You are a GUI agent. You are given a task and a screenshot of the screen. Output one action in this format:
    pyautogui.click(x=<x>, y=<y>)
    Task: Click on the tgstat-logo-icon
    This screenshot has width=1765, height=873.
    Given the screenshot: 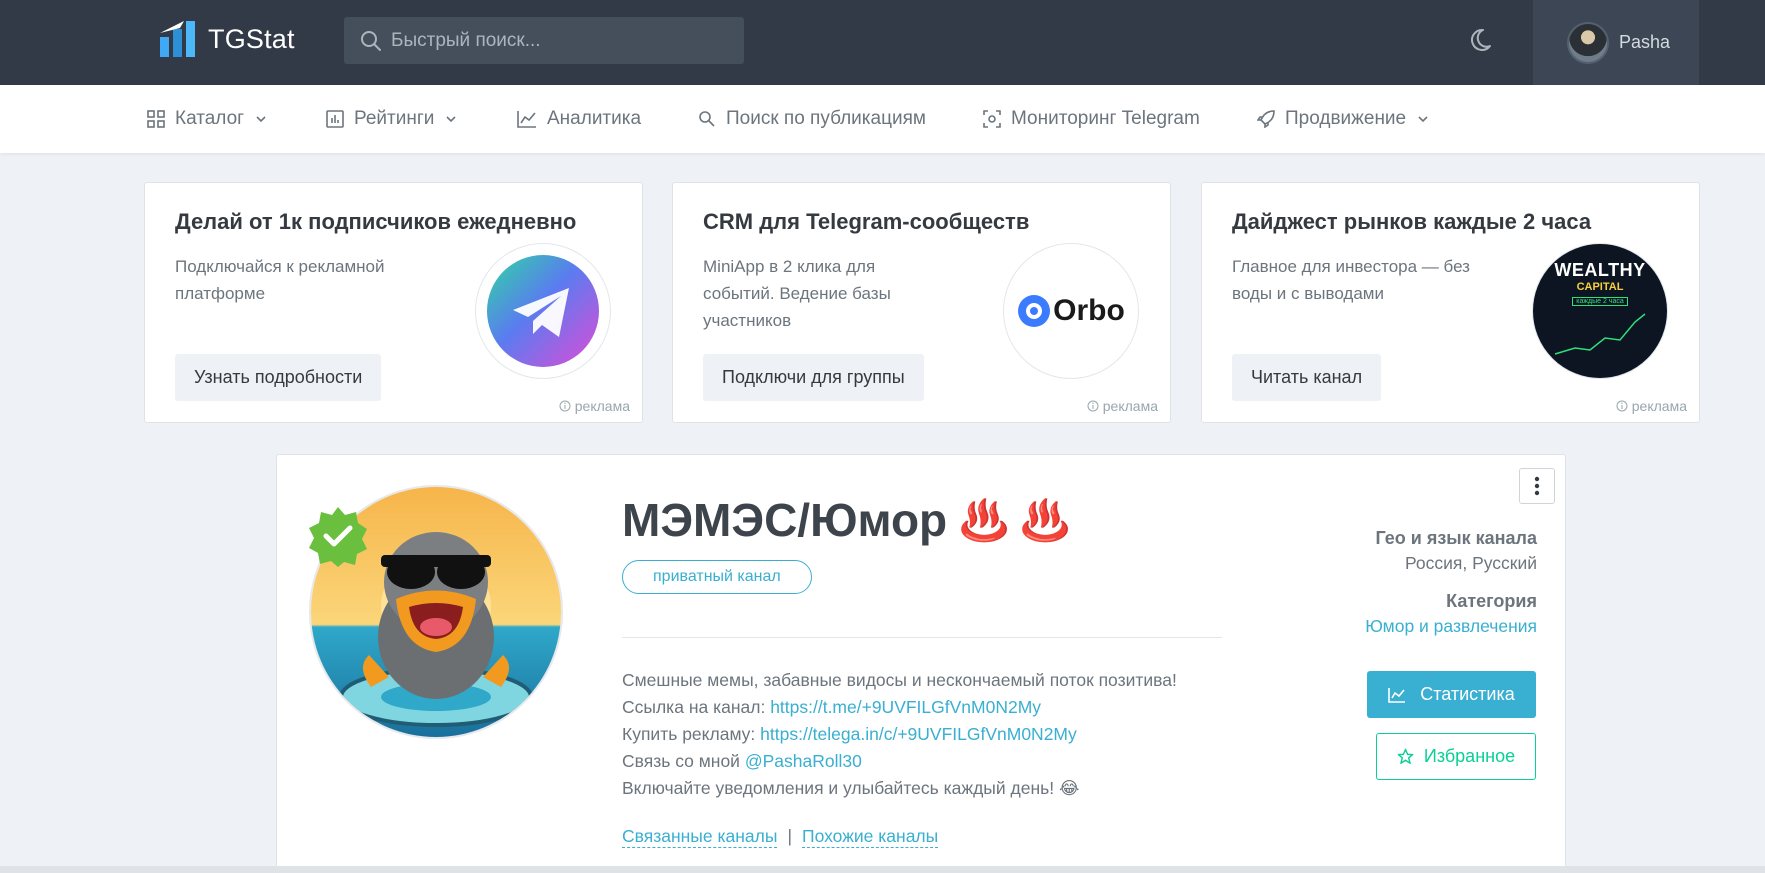 What is the action you would take?
    pyautogui.click(x=177, y=39)
    